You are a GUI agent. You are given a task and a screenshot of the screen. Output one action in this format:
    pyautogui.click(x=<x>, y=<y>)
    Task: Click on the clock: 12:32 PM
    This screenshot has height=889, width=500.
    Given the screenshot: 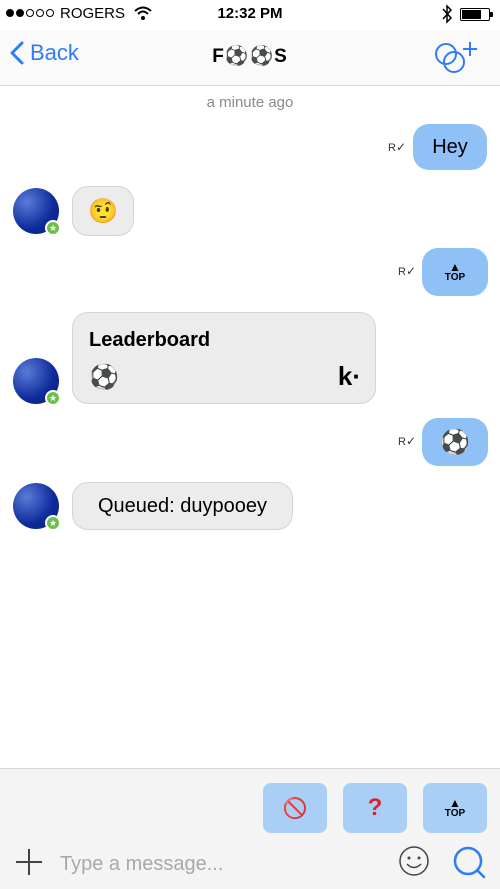 What is the action you would take?
    pyautogui.click(x=250, y=13)
    